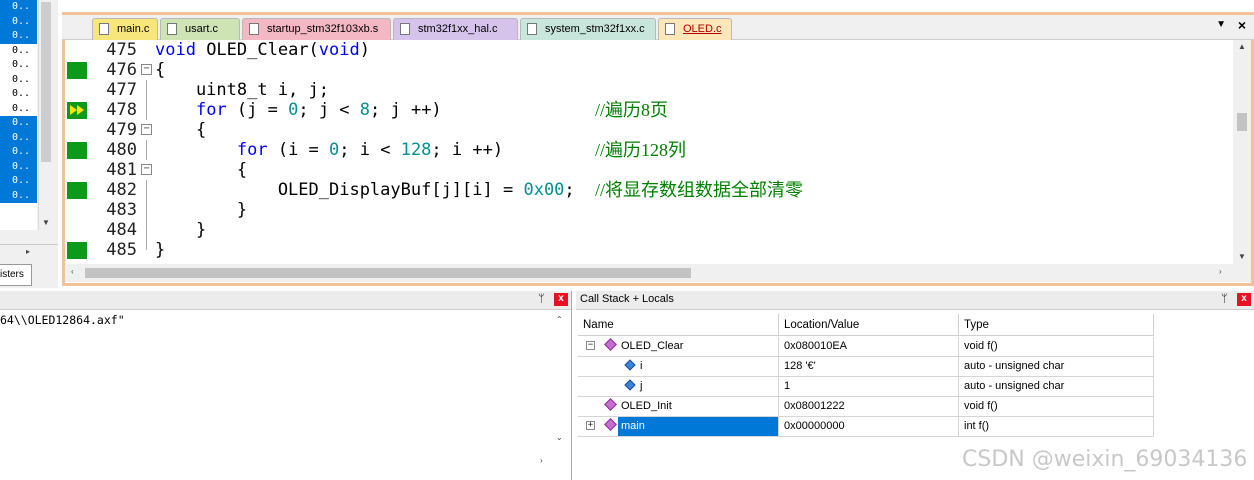 The image size is (1254, 480). What do you see at coordinates (590, 345) in the screenshot?
I see `collapse-icon: −` at bounding box center [590, 345].